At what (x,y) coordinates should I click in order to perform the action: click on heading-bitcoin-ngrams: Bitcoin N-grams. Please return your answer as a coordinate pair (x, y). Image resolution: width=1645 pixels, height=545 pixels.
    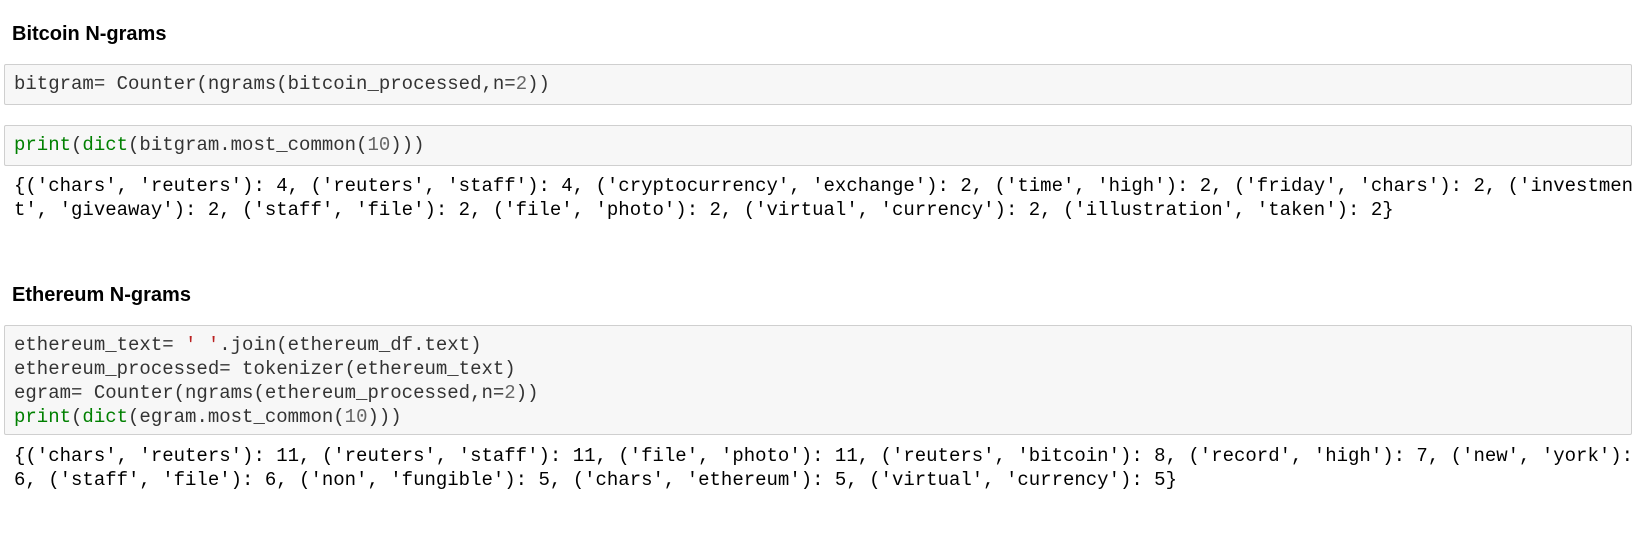
    Looking at the image, I should click on (89, 34).